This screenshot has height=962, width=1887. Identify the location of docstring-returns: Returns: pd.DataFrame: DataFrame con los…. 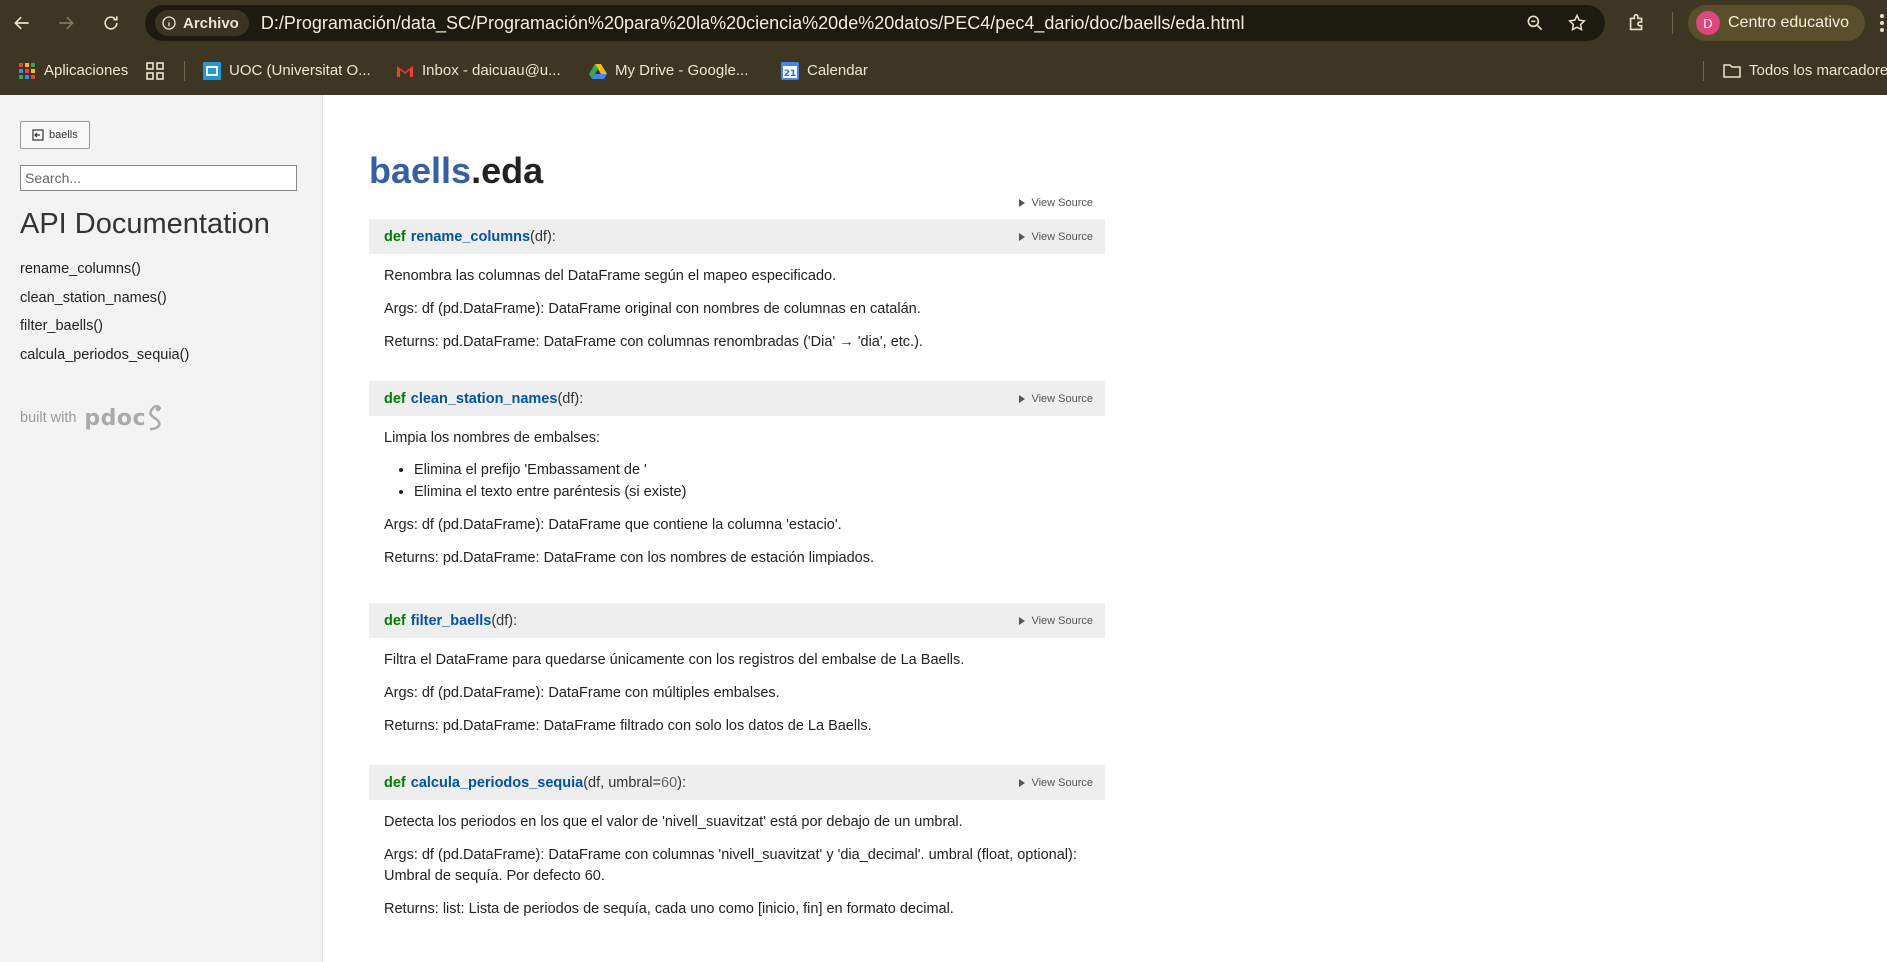
(629, 558).